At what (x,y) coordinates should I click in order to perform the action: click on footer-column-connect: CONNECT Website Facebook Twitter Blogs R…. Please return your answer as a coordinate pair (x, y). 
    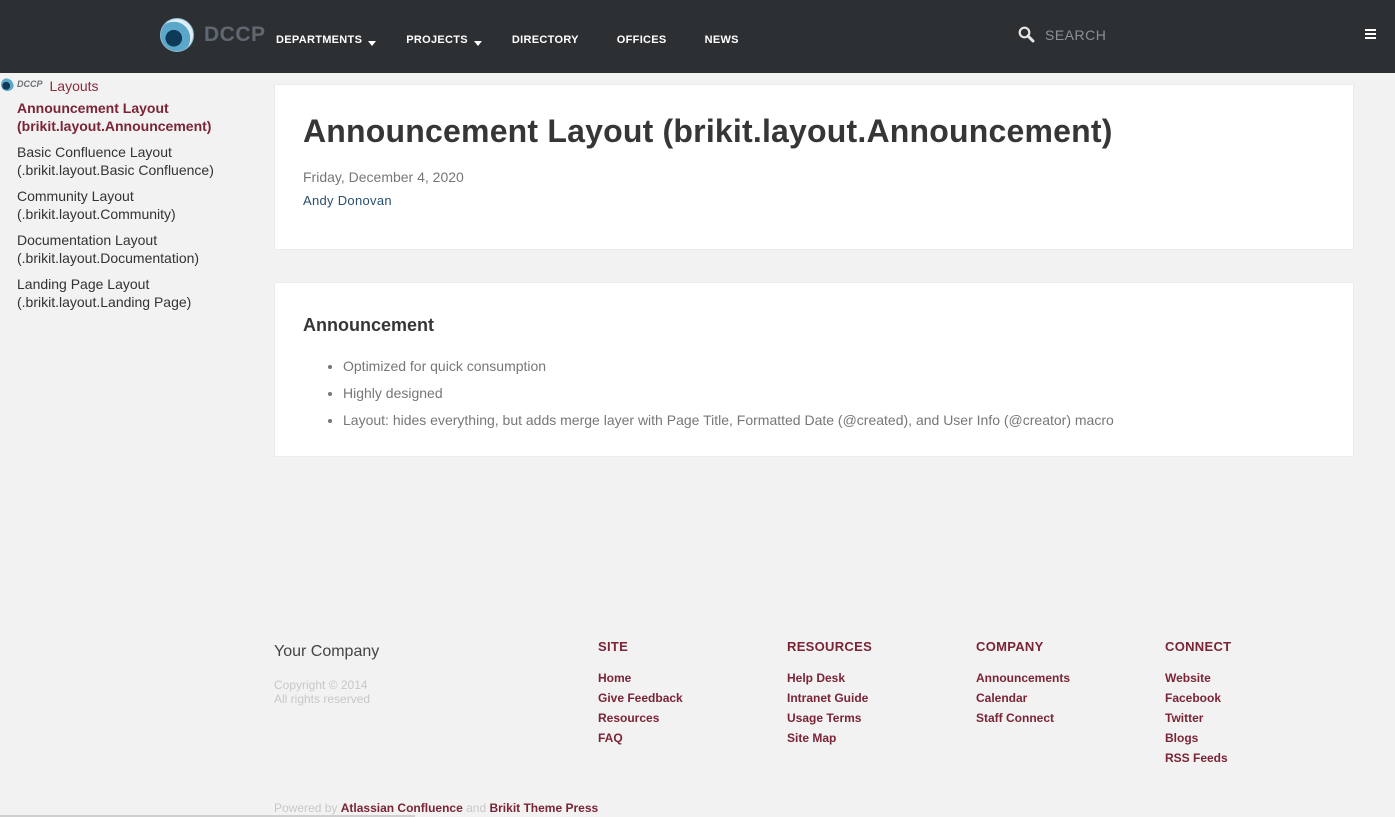
    Looking at the image, I should click on (1198, 703).